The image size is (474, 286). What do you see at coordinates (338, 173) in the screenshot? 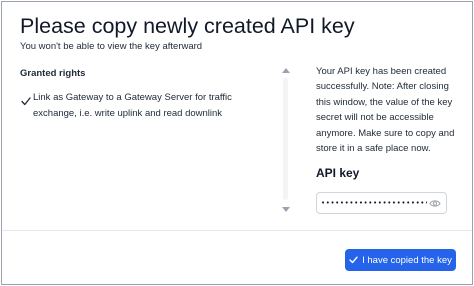
I see `api-key-label: API key` at bounding box center [338, 173].